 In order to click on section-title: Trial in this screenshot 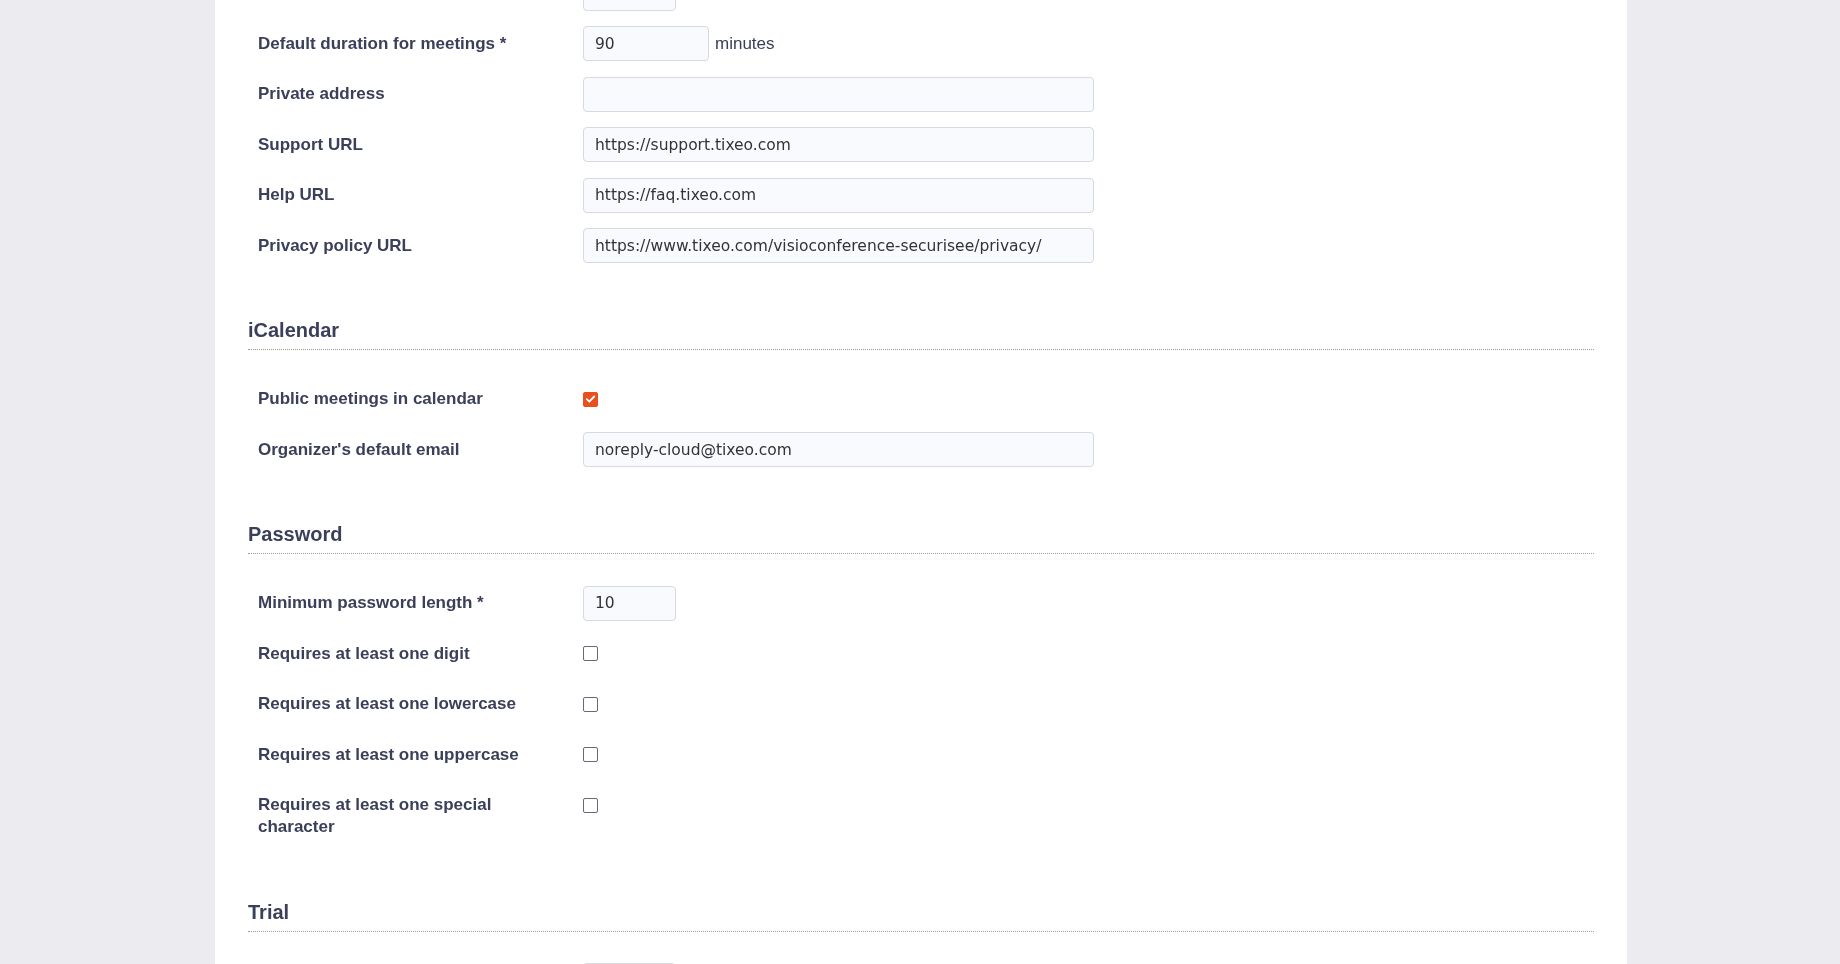, I will do `click(269, 911)`.